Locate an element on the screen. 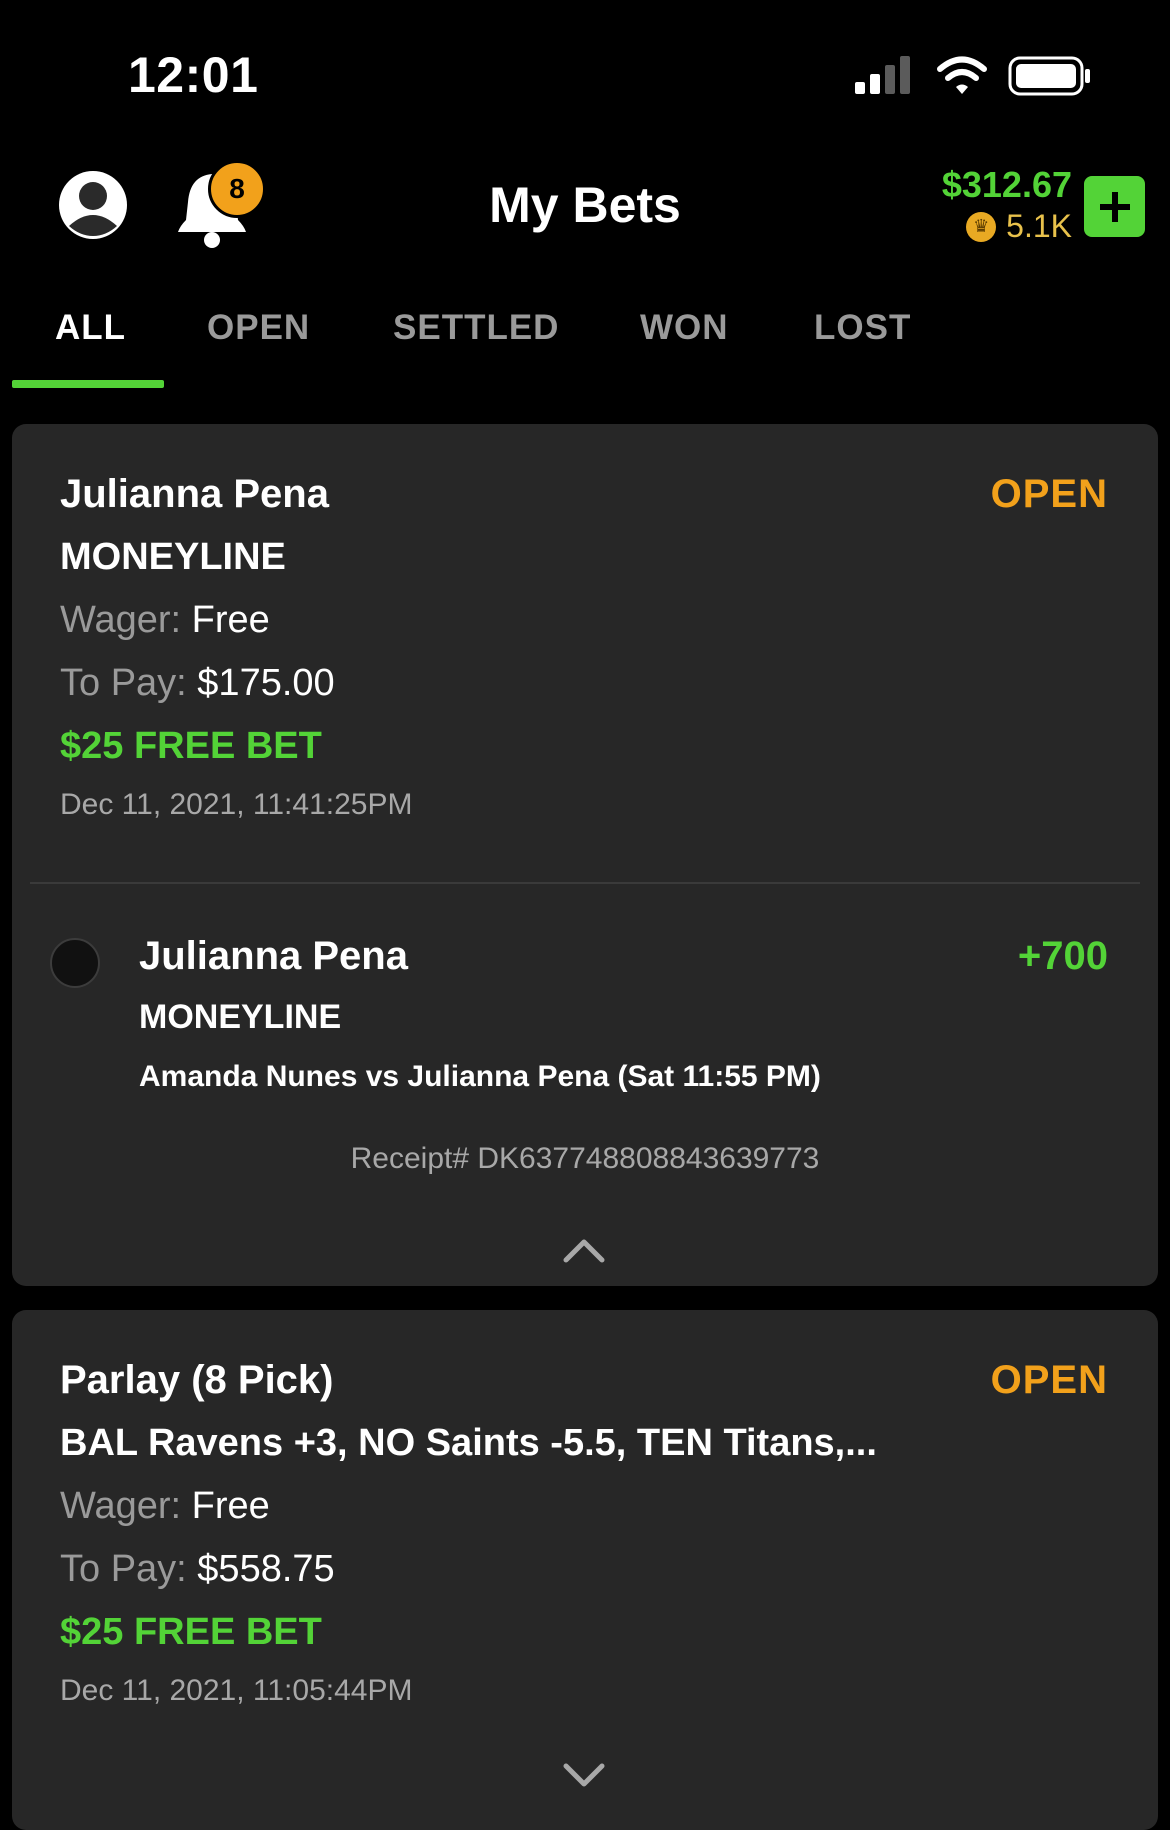 The width and height of the screenshot is (1170, 1830). cellular-signal-icon is located at coordinates (882, 75).